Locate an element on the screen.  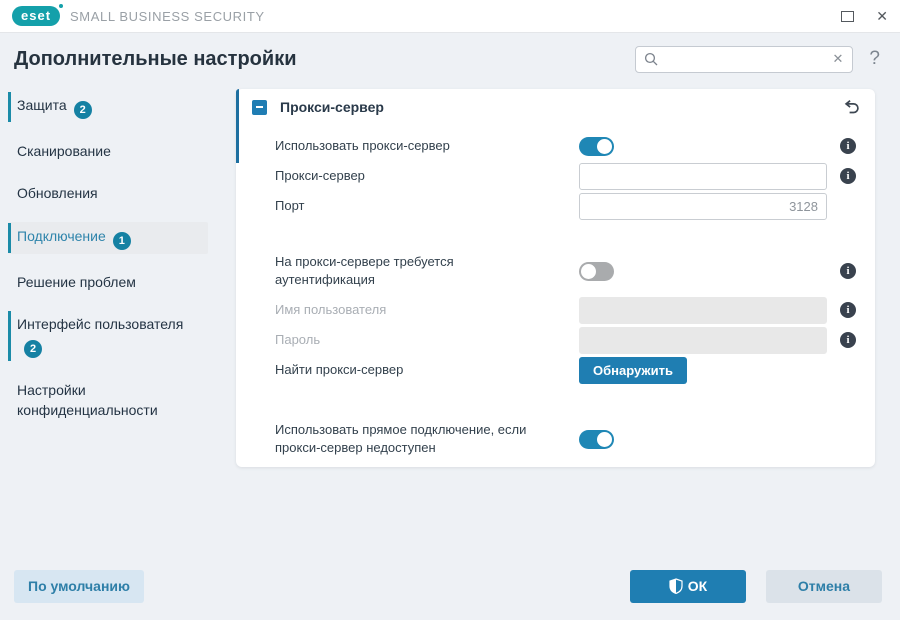
sidebar-item-label: Обновления is located at coordinates (57, 193).